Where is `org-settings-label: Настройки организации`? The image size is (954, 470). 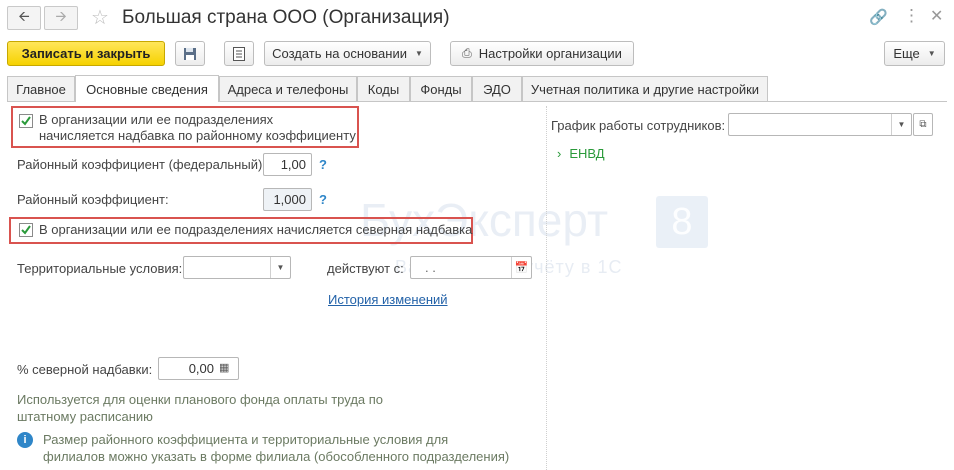 org-settings-label: Настройки организации is located at coordinates (550, 53).